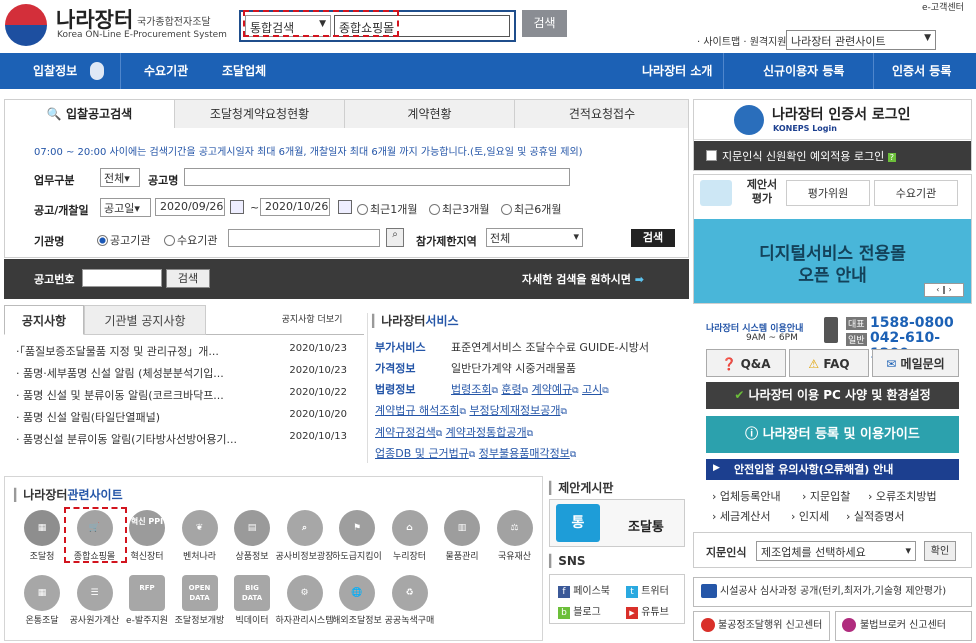 The height and width of the screenshot is (643, 976). What do you see at coordinates (653, 238) in the screenshot?
I see `bid-search-button: 검색` at bounding box center [653, 238].